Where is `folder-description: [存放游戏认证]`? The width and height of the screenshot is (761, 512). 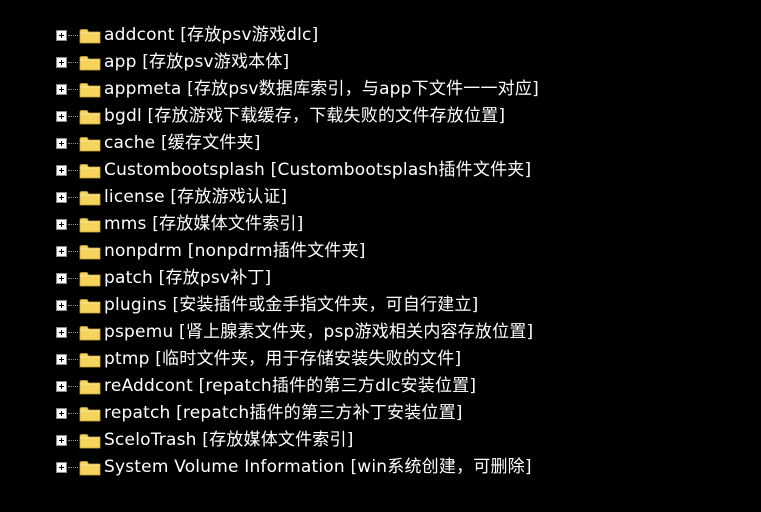 folder-description: [存放游戏认证] is located at coordinates (229, 197).